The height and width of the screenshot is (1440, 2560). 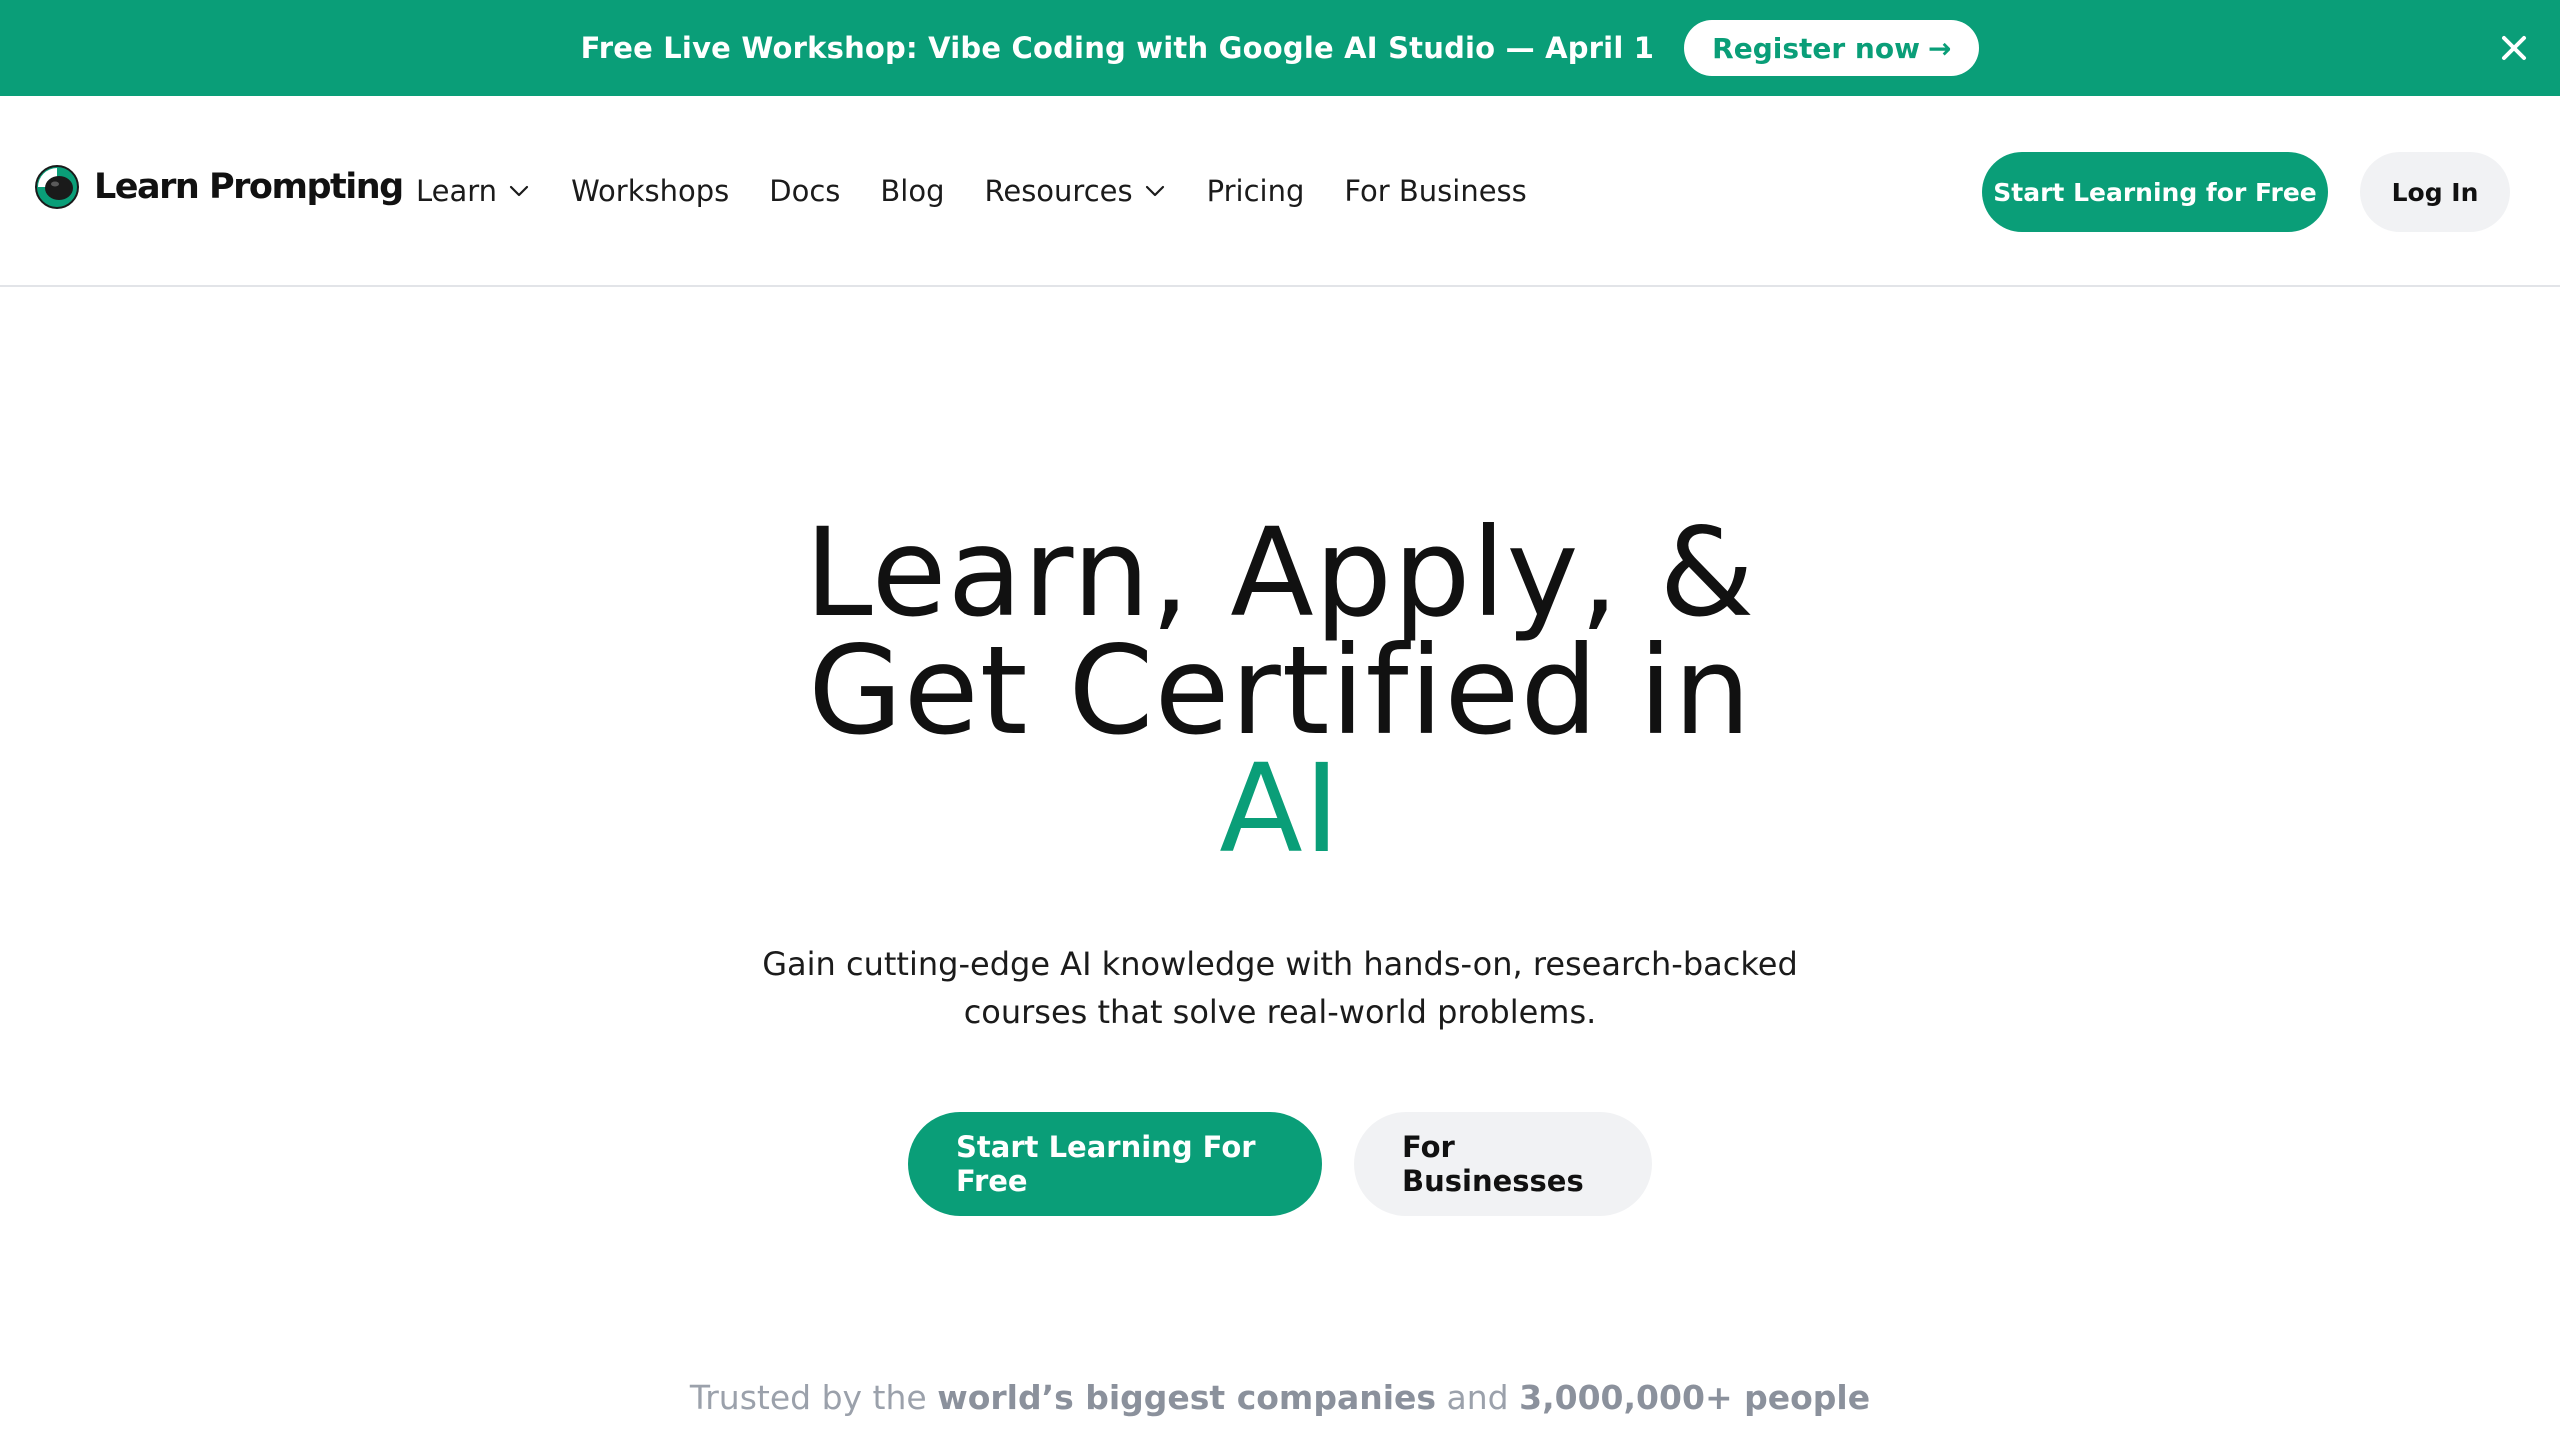 I want to click on trusted-middle: and, so click(x=1477, y=1397).